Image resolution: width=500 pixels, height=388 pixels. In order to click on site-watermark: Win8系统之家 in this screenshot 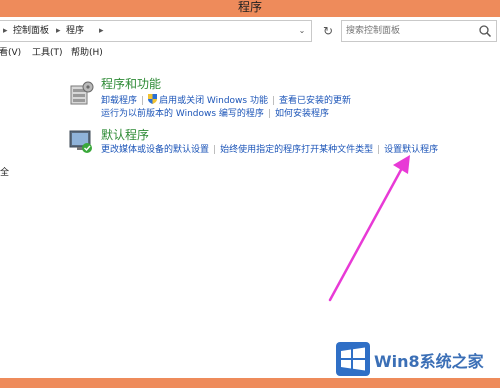, I will do `click(418, 359)`.